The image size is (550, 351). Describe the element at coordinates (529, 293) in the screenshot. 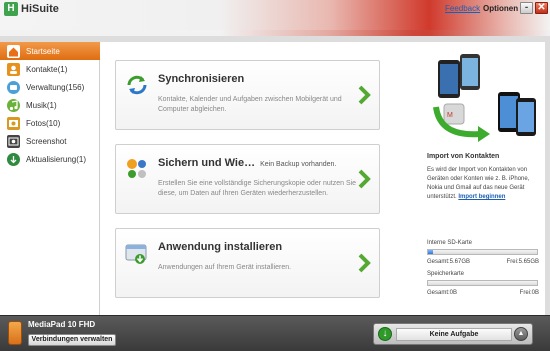

I see `memory-card-free: Frei:0B` at that location.